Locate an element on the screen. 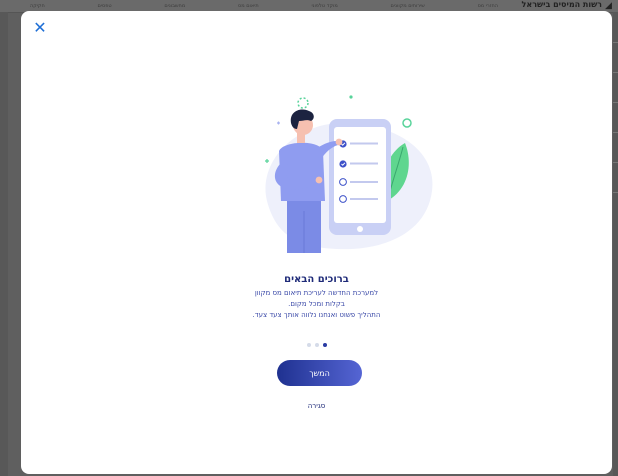  description-line: בקלות ומכל מקום. is located at coordinates (316, 304).